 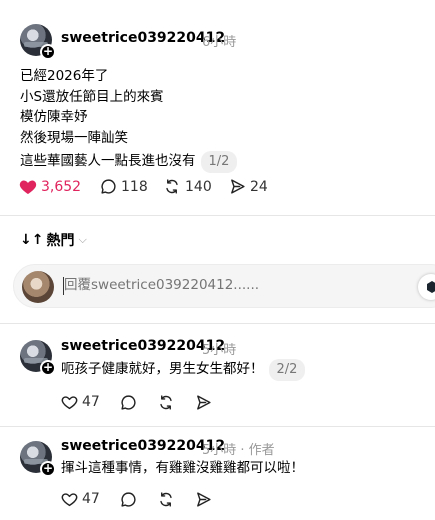 I want to click on post-username: sweetrice039220412, so click(x=143, y=38).